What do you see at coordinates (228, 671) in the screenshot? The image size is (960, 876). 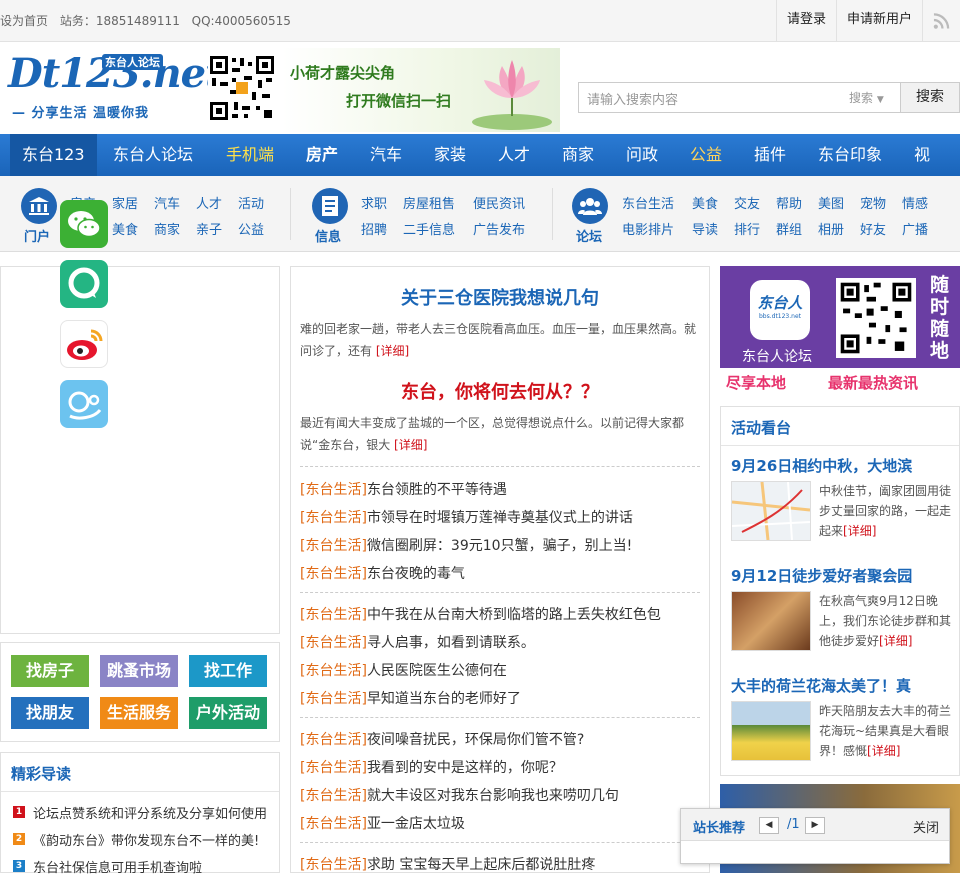 I see `find-job-button: 找工作` at bounding box center [228, 671].